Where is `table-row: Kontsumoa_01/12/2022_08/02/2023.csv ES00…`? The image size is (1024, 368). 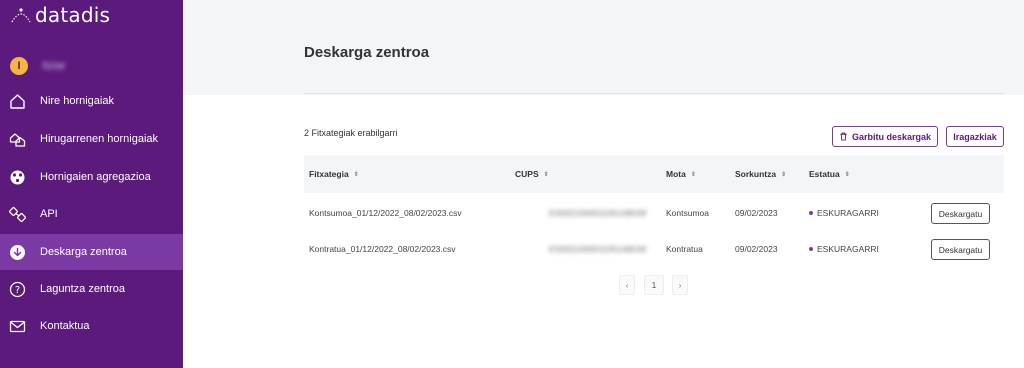 table-row: Kontsumoa_01/12/2022_08/02/2023.csv ES00… is located at coordinates (654, 213).